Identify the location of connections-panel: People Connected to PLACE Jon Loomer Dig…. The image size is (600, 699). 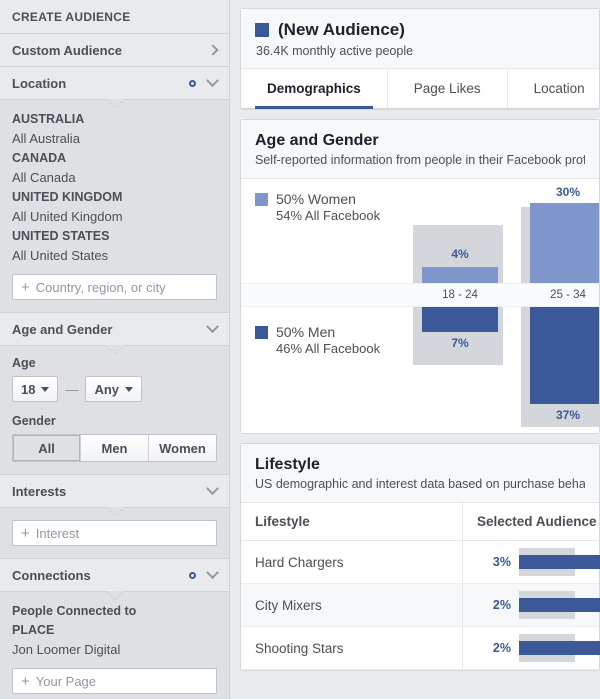
(114, 645).